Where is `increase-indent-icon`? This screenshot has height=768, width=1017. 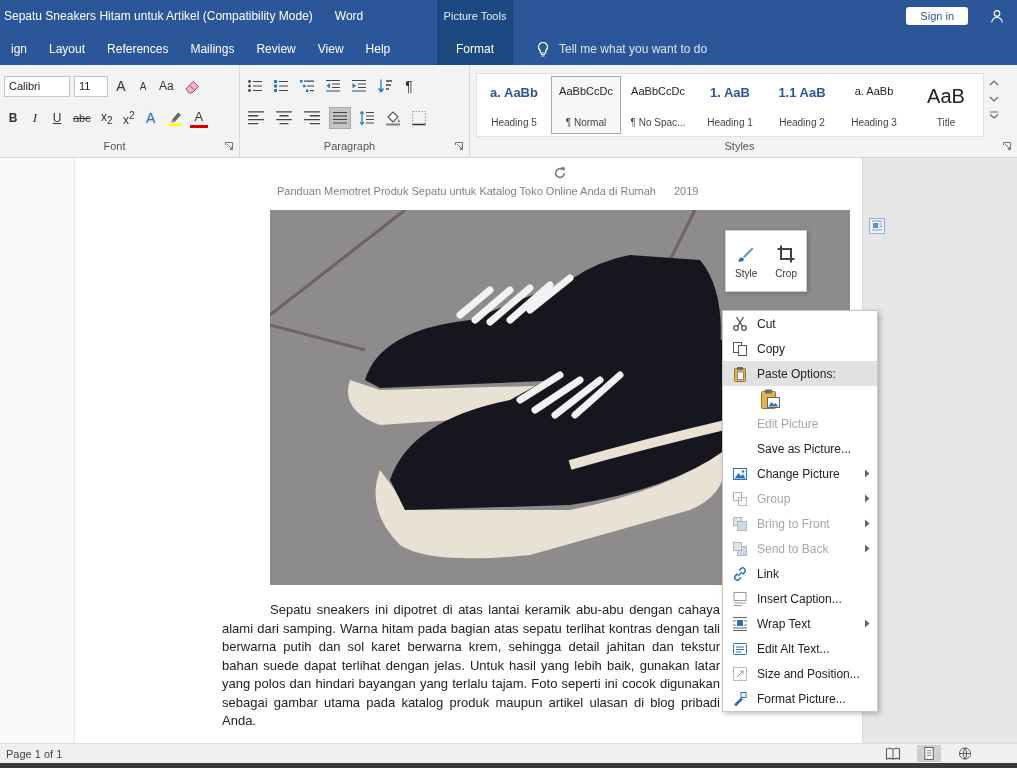
increase-indent-icon is located at coordinates (359, 86).